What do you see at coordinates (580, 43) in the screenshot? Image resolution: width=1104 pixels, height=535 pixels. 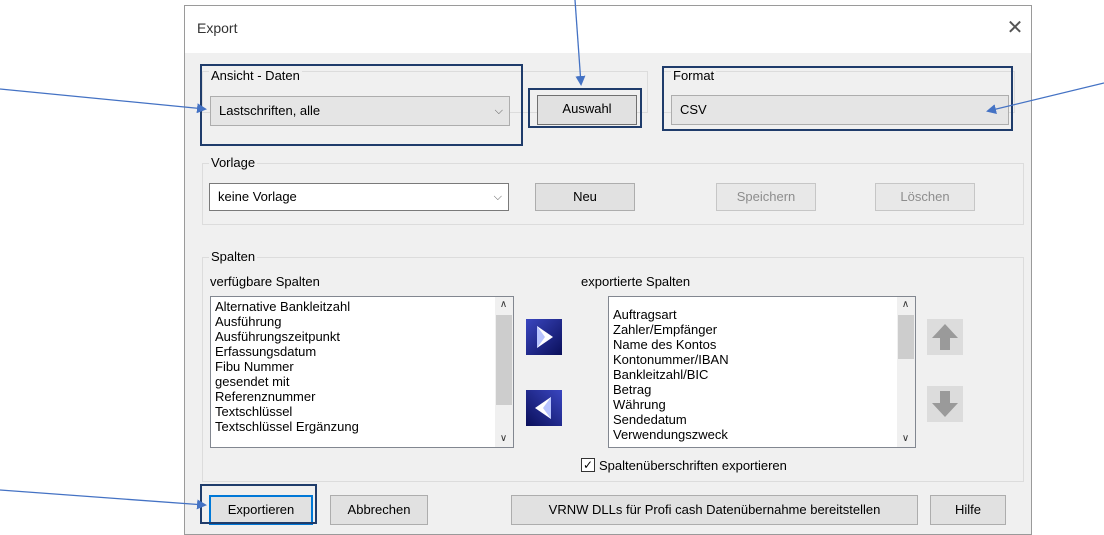 I see `arrow-to-auswahl` at bounding box center [580, 43].